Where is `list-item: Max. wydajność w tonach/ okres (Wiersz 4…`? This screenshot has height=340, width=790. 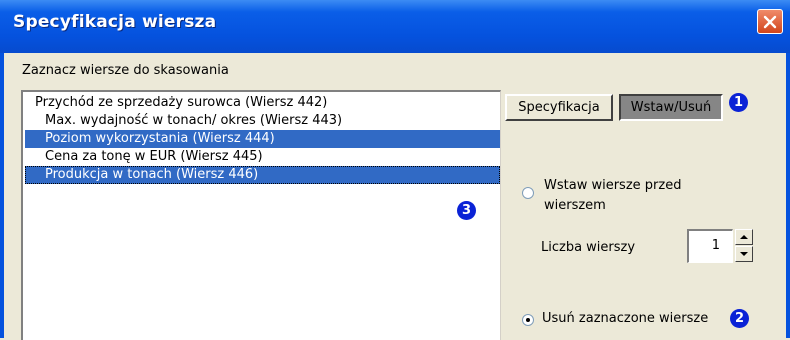 list-item: Max. wydajność w tonach/ okres (Wiersz 4… is located at coordinates (220, 121).